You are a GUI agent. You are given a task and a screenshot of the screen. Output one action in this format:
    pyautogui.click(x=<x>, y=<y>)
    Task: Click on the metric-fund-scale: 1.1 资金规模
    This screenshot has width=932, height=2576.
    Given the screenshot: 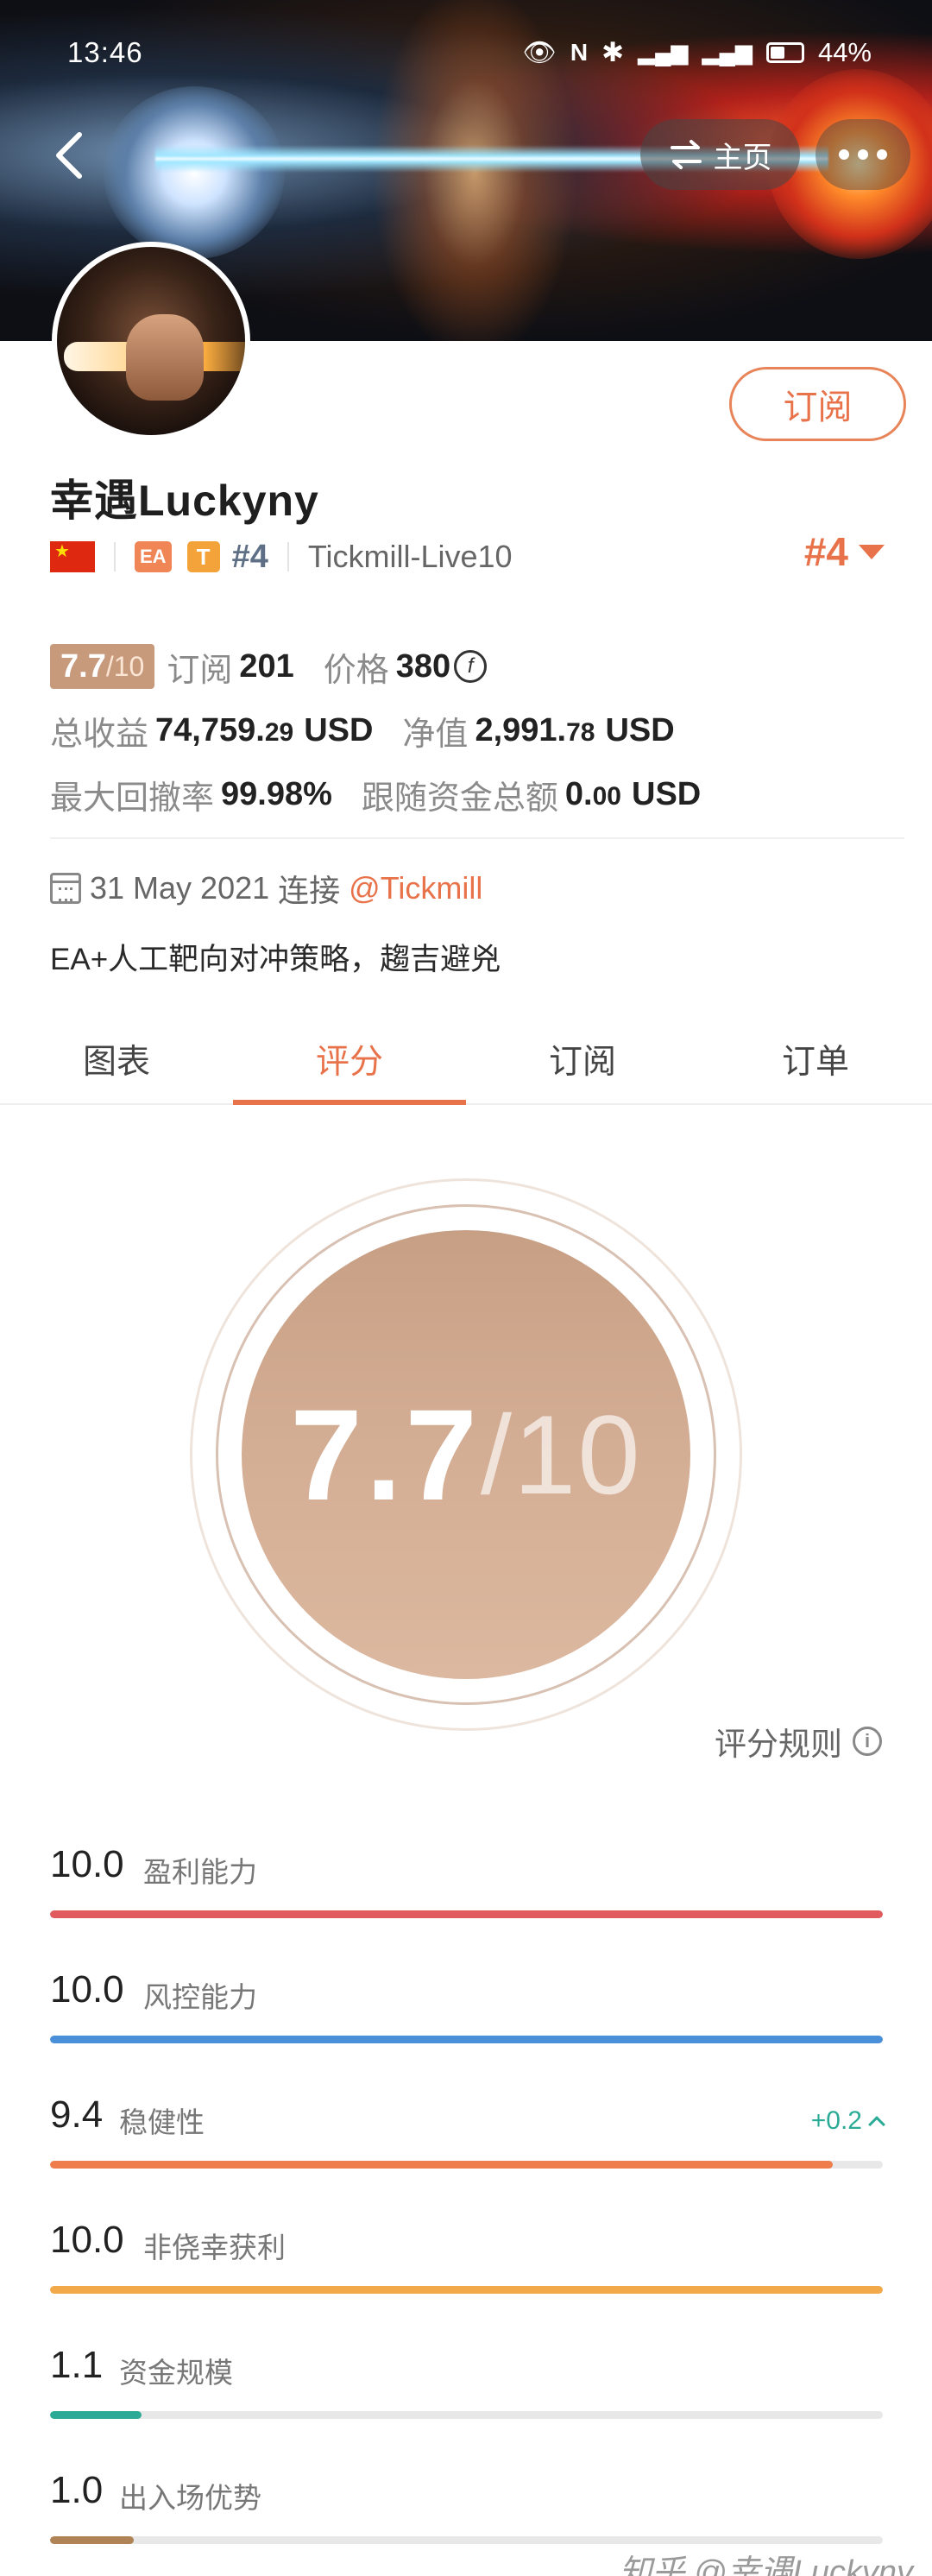 What is the action you would take?
    pyautogui.click(x=466, y=2393)
    